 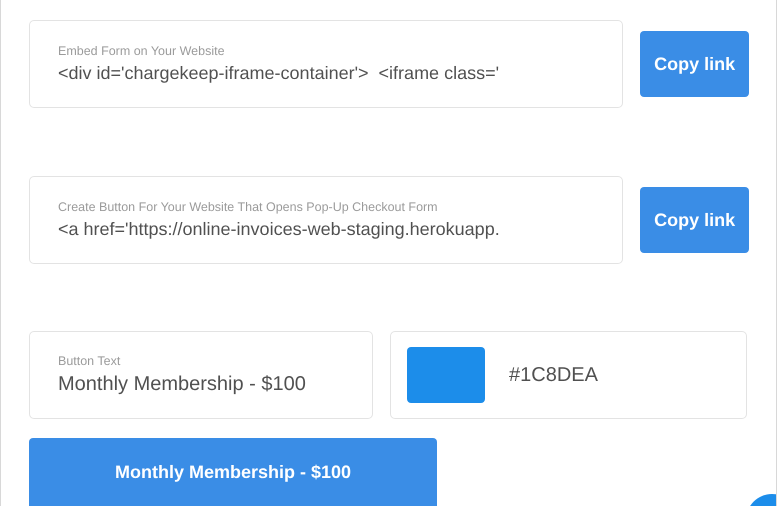 I want to click on color-field: #1C8DEA, so click(x=568, y=375).